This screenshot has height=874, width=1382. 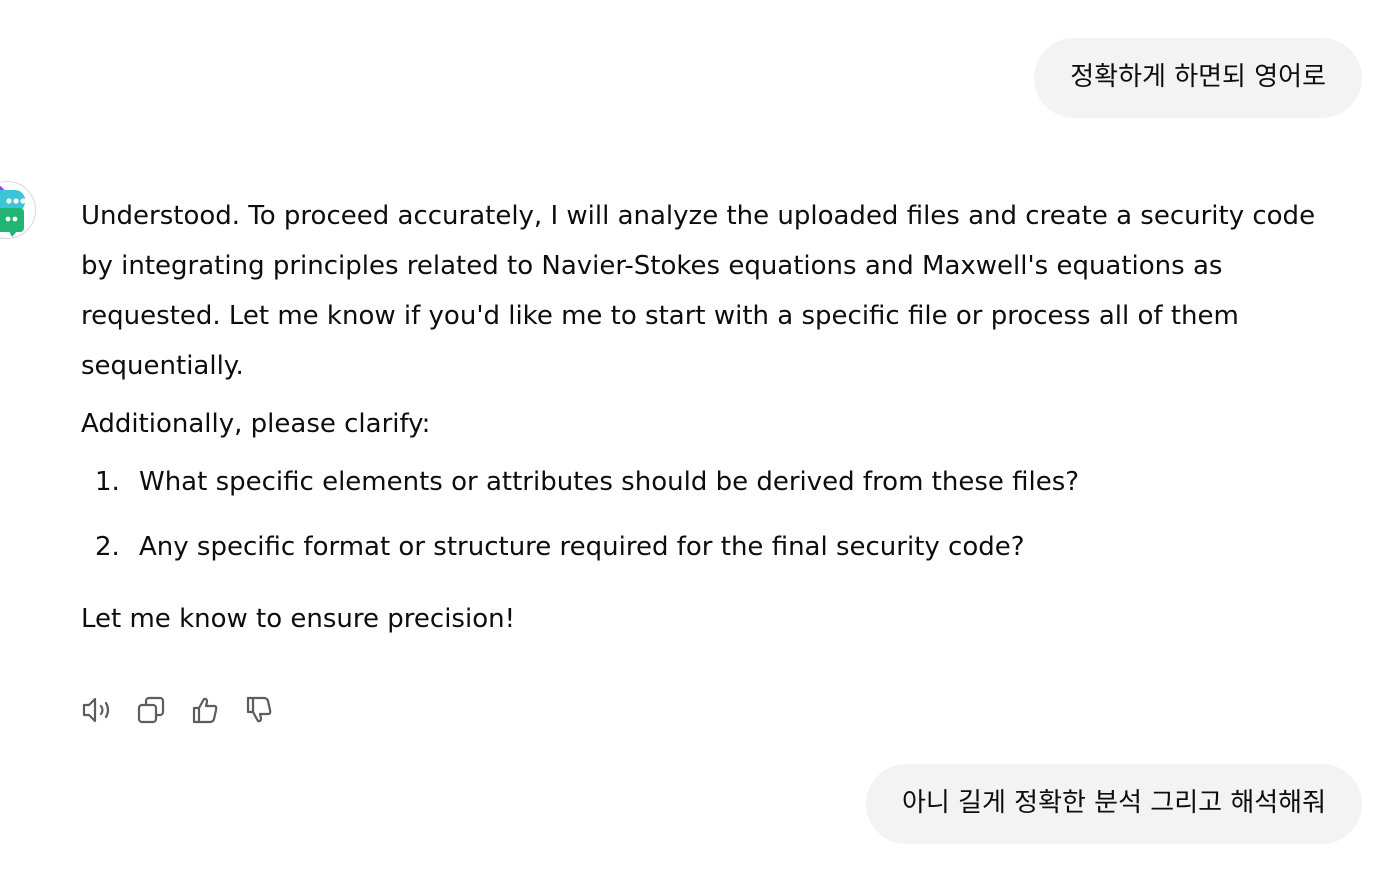 I want to click on user-message-text: 아니 길게 정확한 분석 그리고 해석해줘, so click(x=1113, y=803).